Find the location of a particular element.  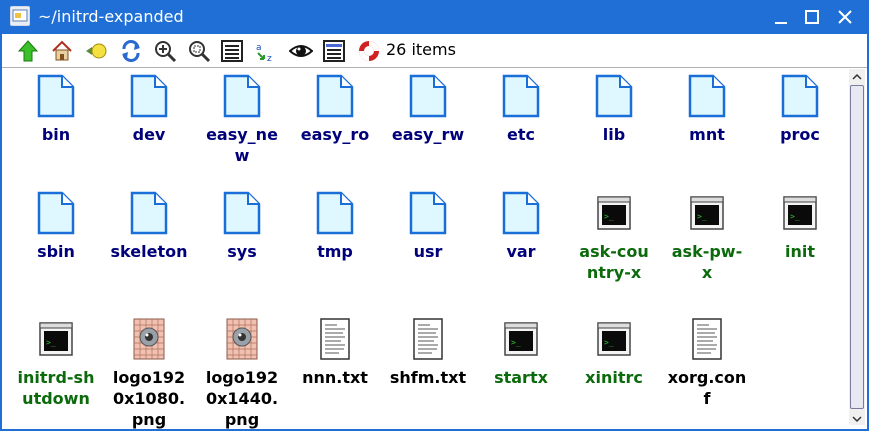

list-view-button is located at coordinates (232, 51).